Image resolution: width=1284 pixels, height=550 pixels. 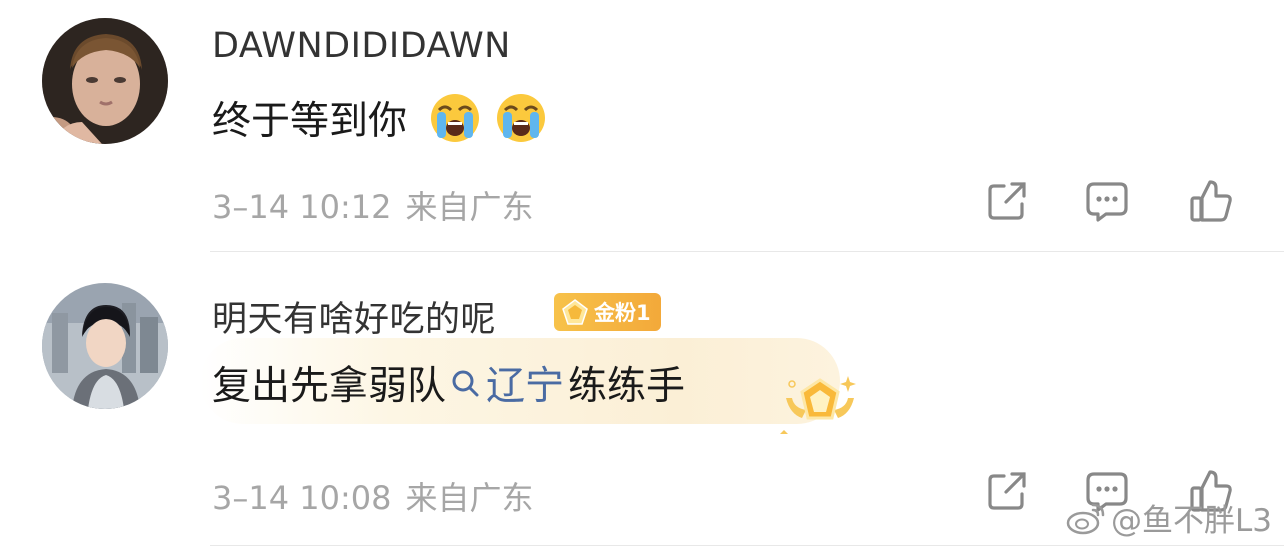 I want to click on weibo-logo-icon, so click(x=1085, y=518).